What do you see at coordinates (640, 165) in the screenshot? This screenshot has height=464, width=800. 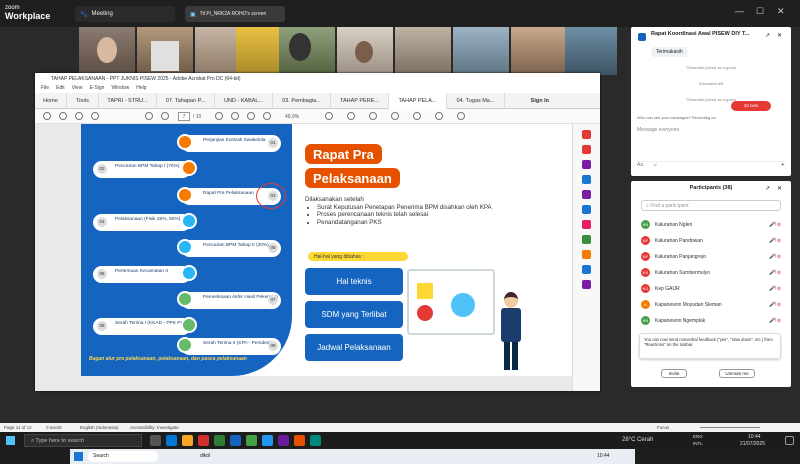 I see `format-icon: Aa` at bounding box center [640, 165].